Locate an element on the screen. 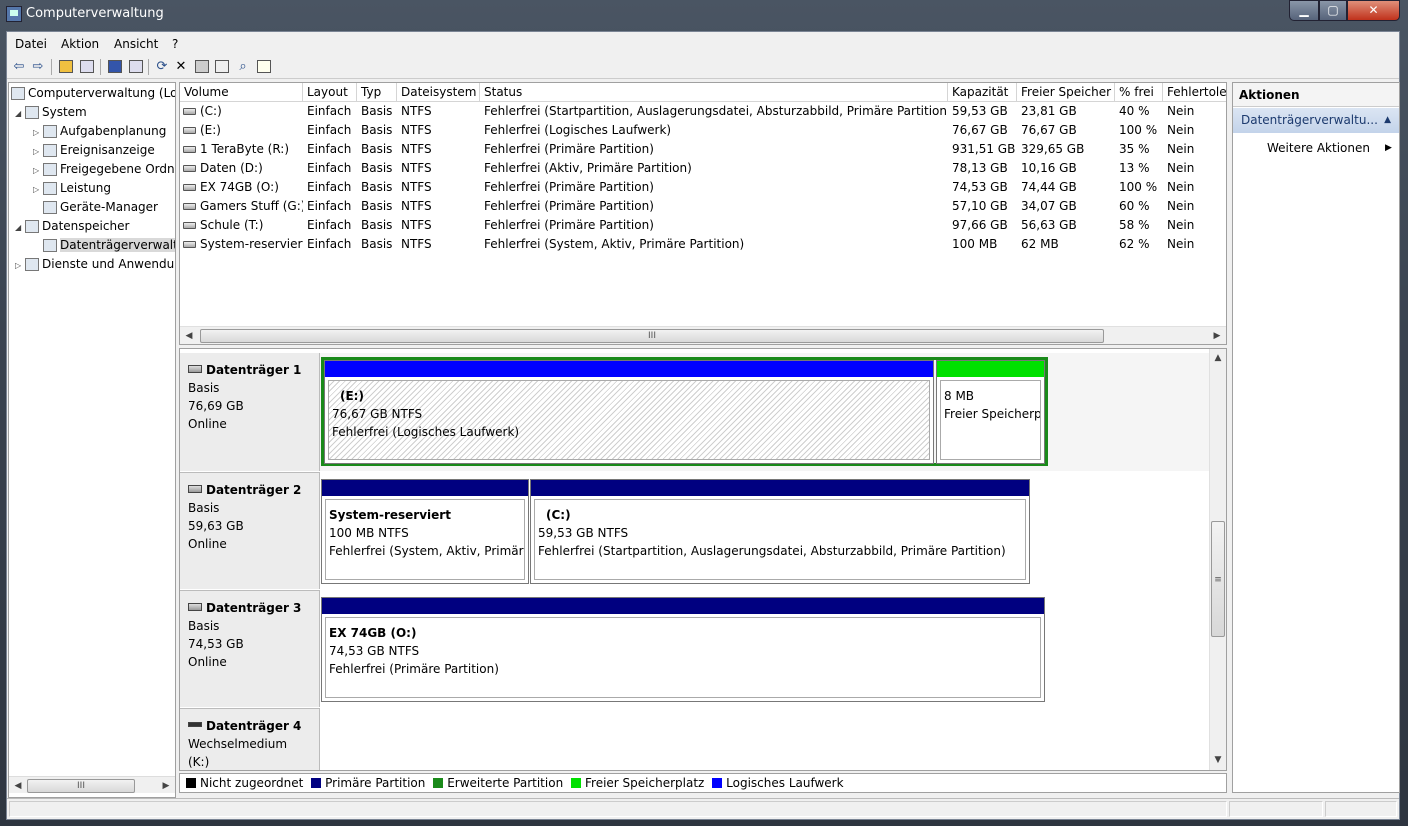 The width and height of the screenshot is (1408, 826). search-icon: ⌕ is located at coordinates (243, 66).